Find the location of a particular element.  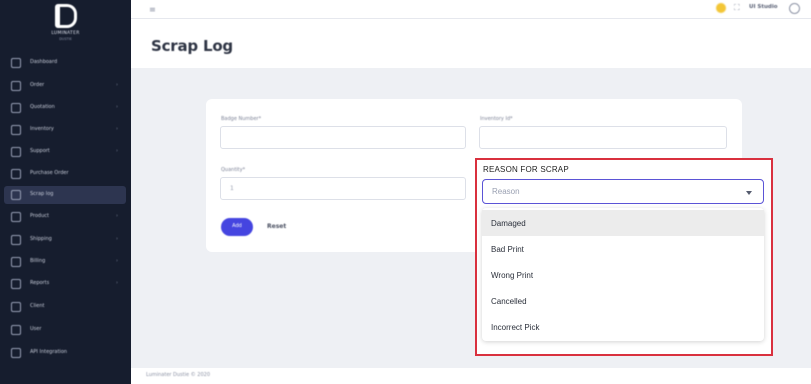

sidebar-item-api-integration: API Integration is located at coordinates (65, 353).